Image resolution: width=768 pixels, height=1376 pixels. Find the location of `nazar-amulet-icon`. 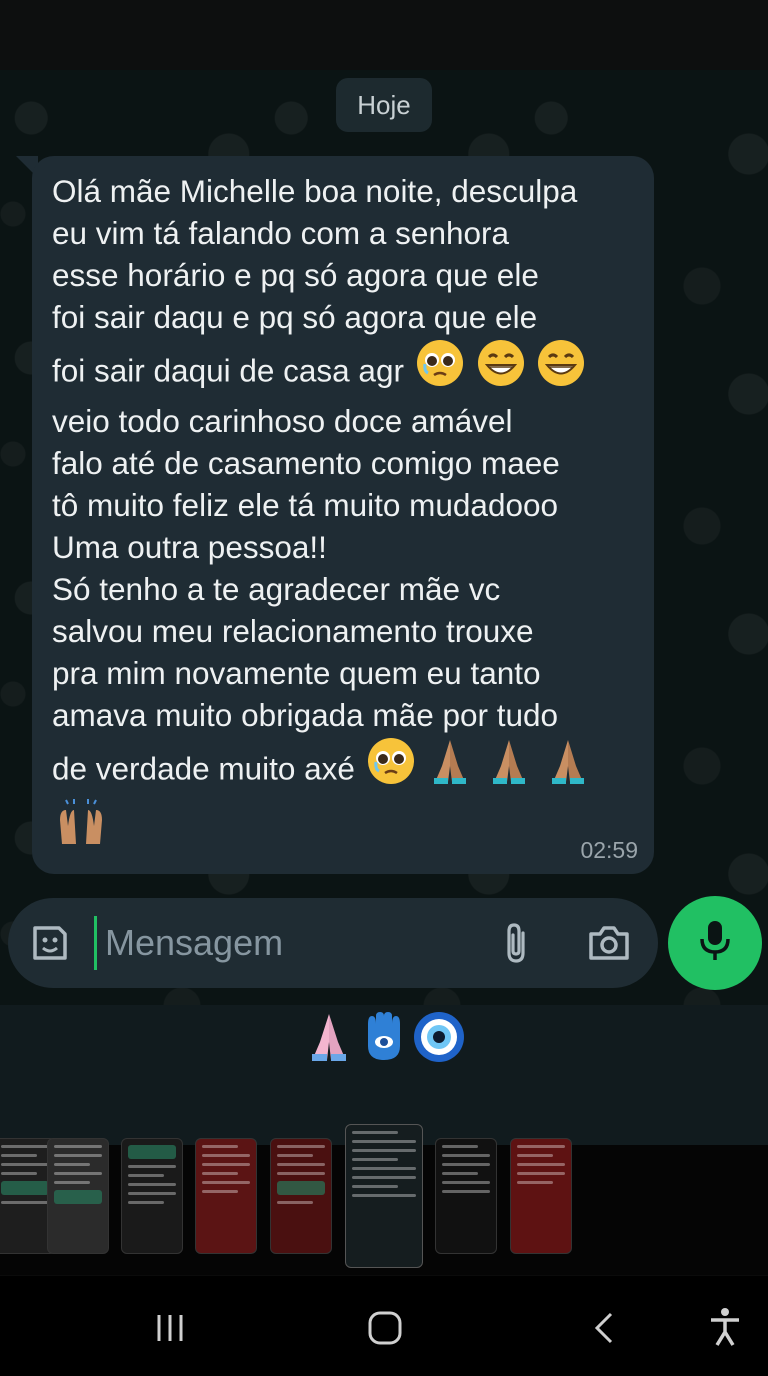

nazar-amulet-icon is located at coordinates (439, 1039).